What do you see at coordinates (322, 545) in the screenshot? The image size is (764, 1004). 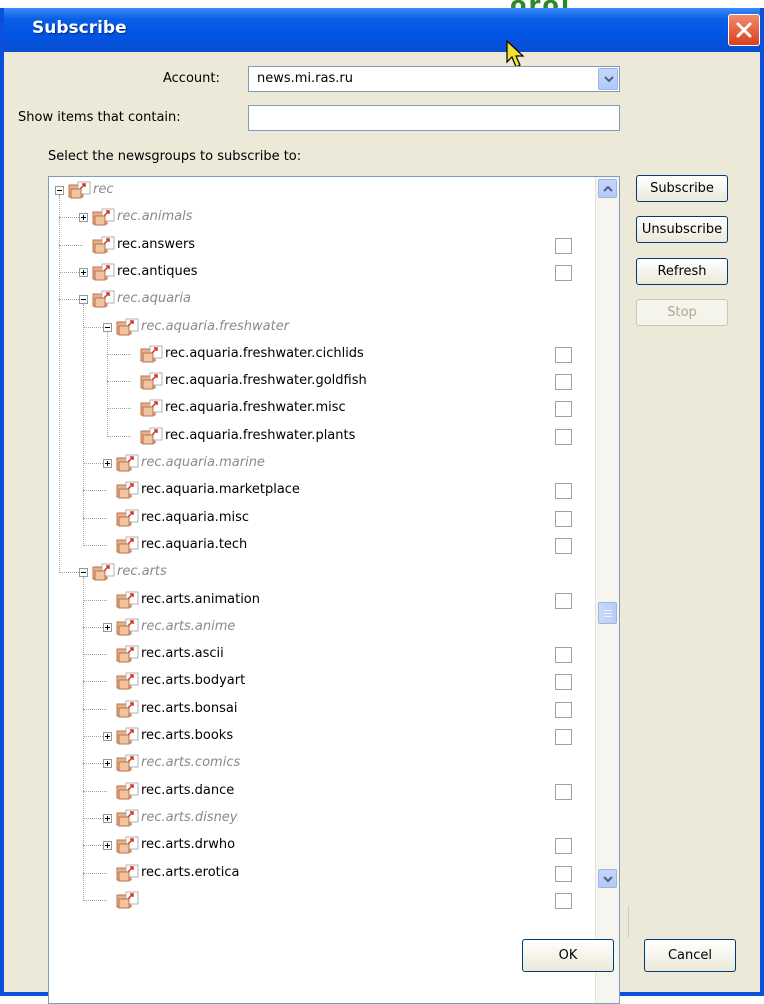 I see `tree-newsgroup-row: rec.aquaria.tech` at bounding box center [322, 545].